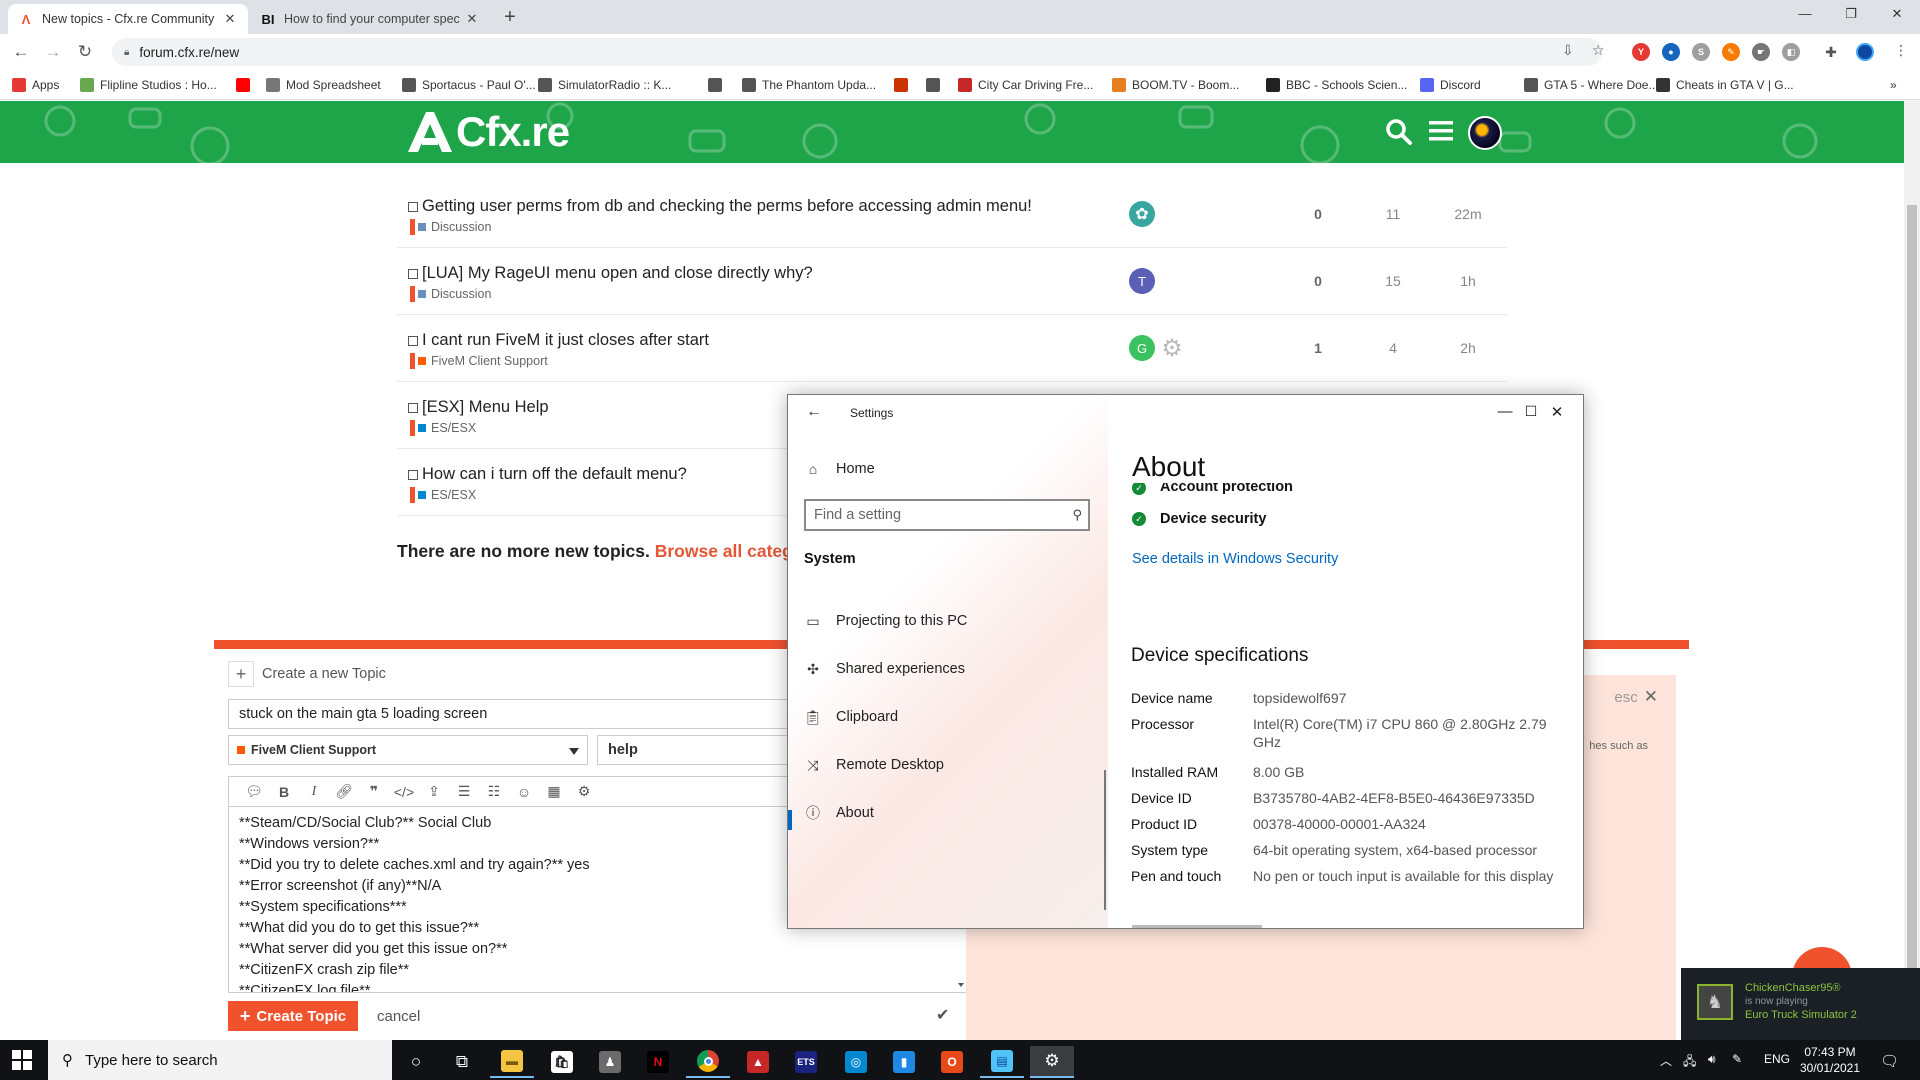  I want to click on composer-action-title: + Create a new Topic, so click(423, 674).